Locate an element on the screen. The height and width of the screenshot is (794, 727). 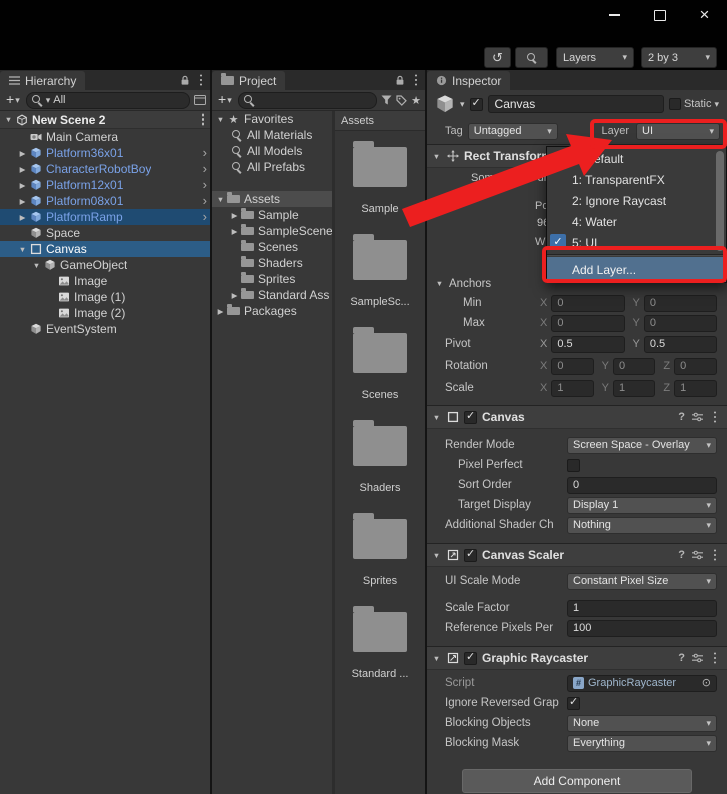
search-window-icon is located at coordinates (200, 100).